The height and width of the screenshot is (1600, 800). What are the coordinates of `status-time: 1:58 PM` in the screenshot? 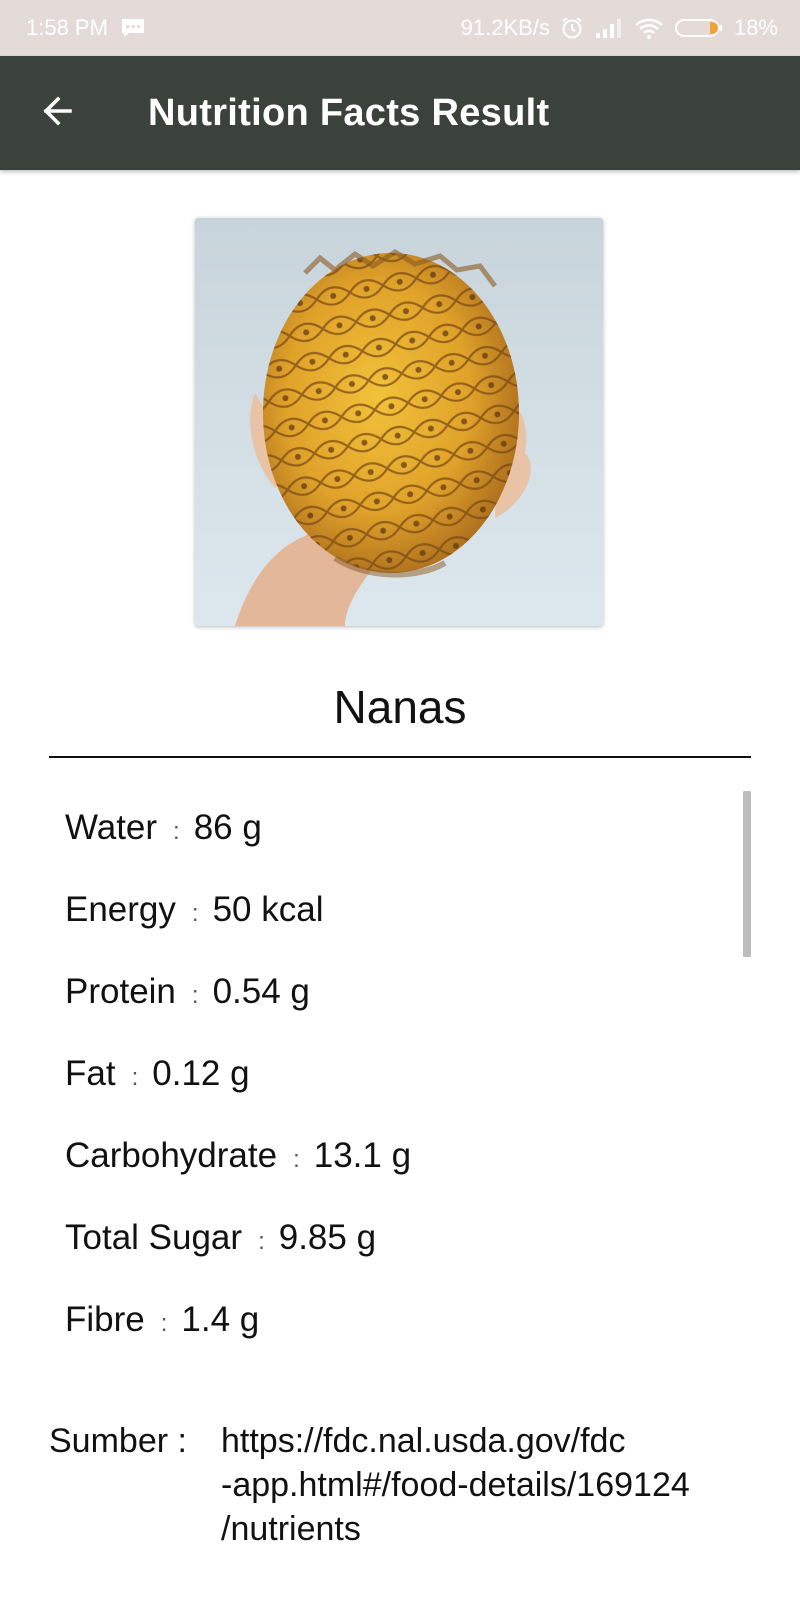 It's located at (67, 27).